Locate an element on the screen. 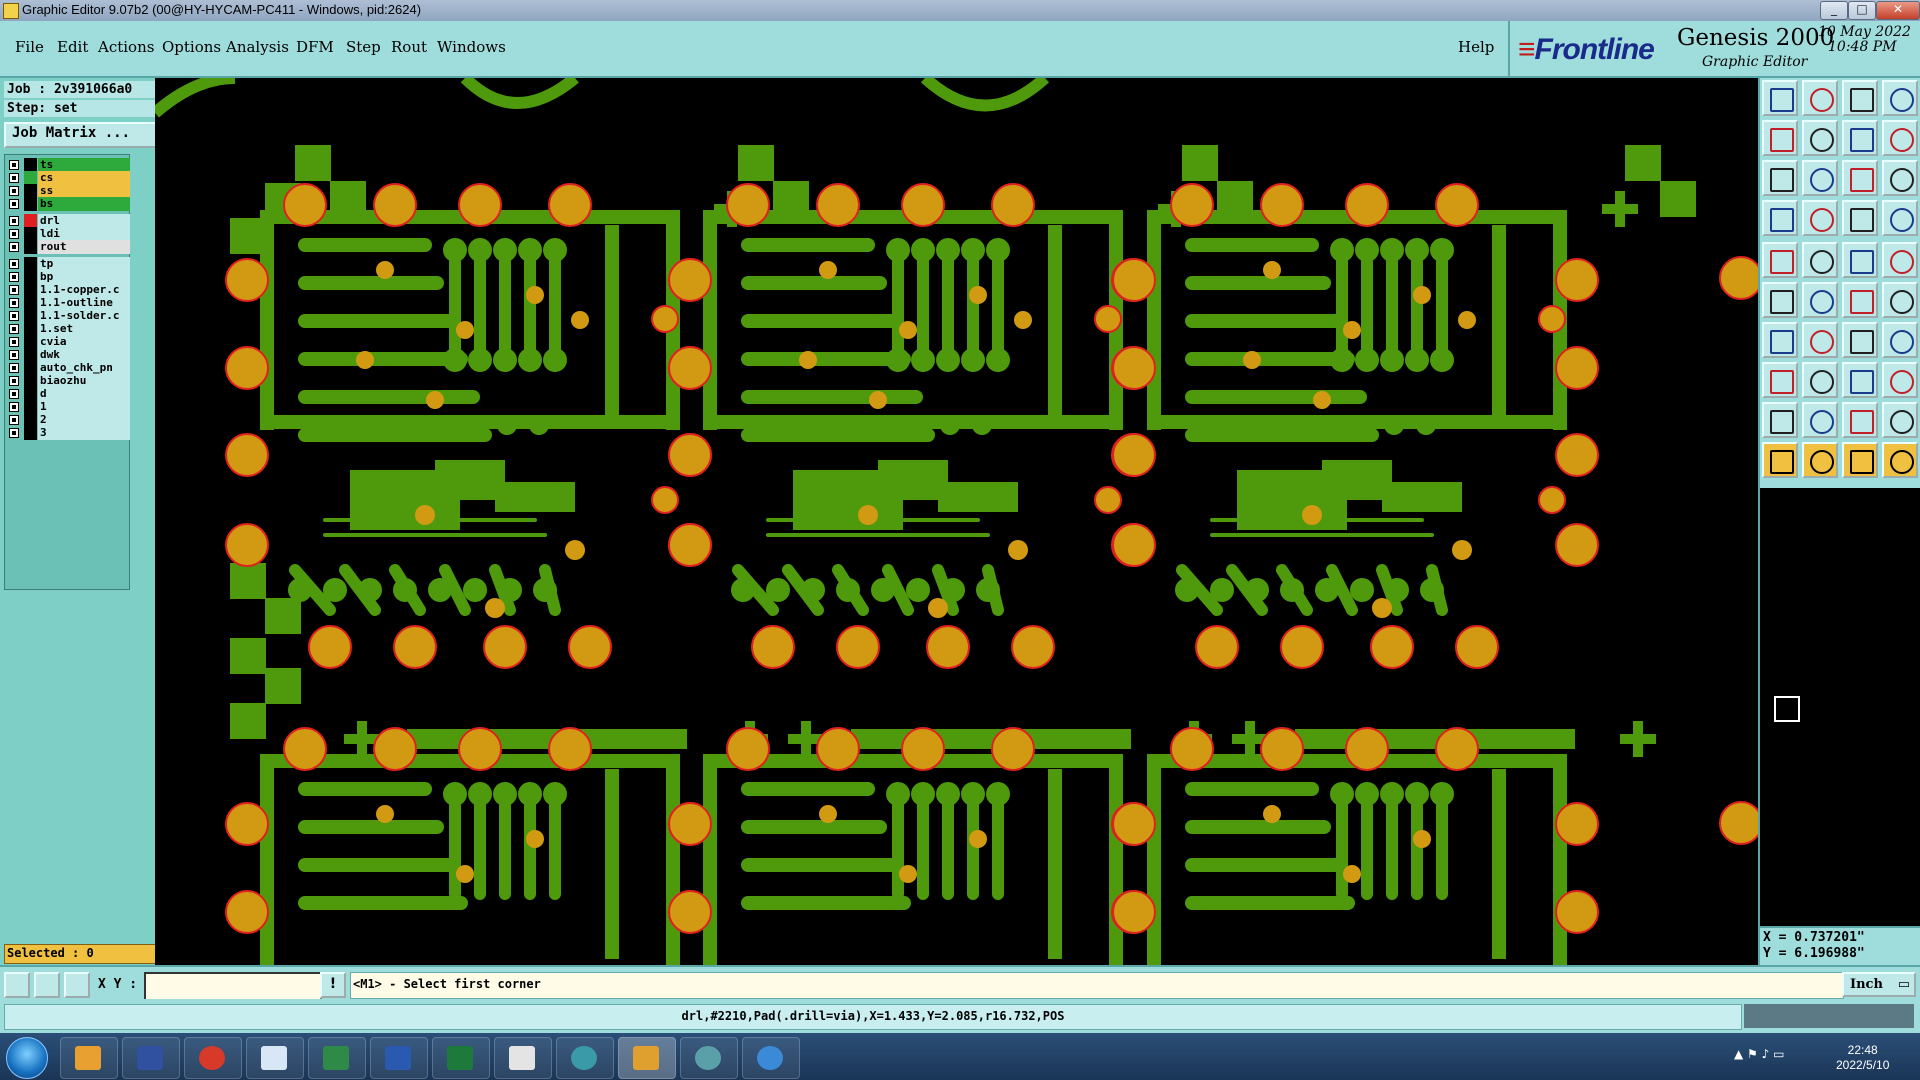 This screenshot has height=1080, width=1920. layer-name: rout is located at coordinates (84, 247).